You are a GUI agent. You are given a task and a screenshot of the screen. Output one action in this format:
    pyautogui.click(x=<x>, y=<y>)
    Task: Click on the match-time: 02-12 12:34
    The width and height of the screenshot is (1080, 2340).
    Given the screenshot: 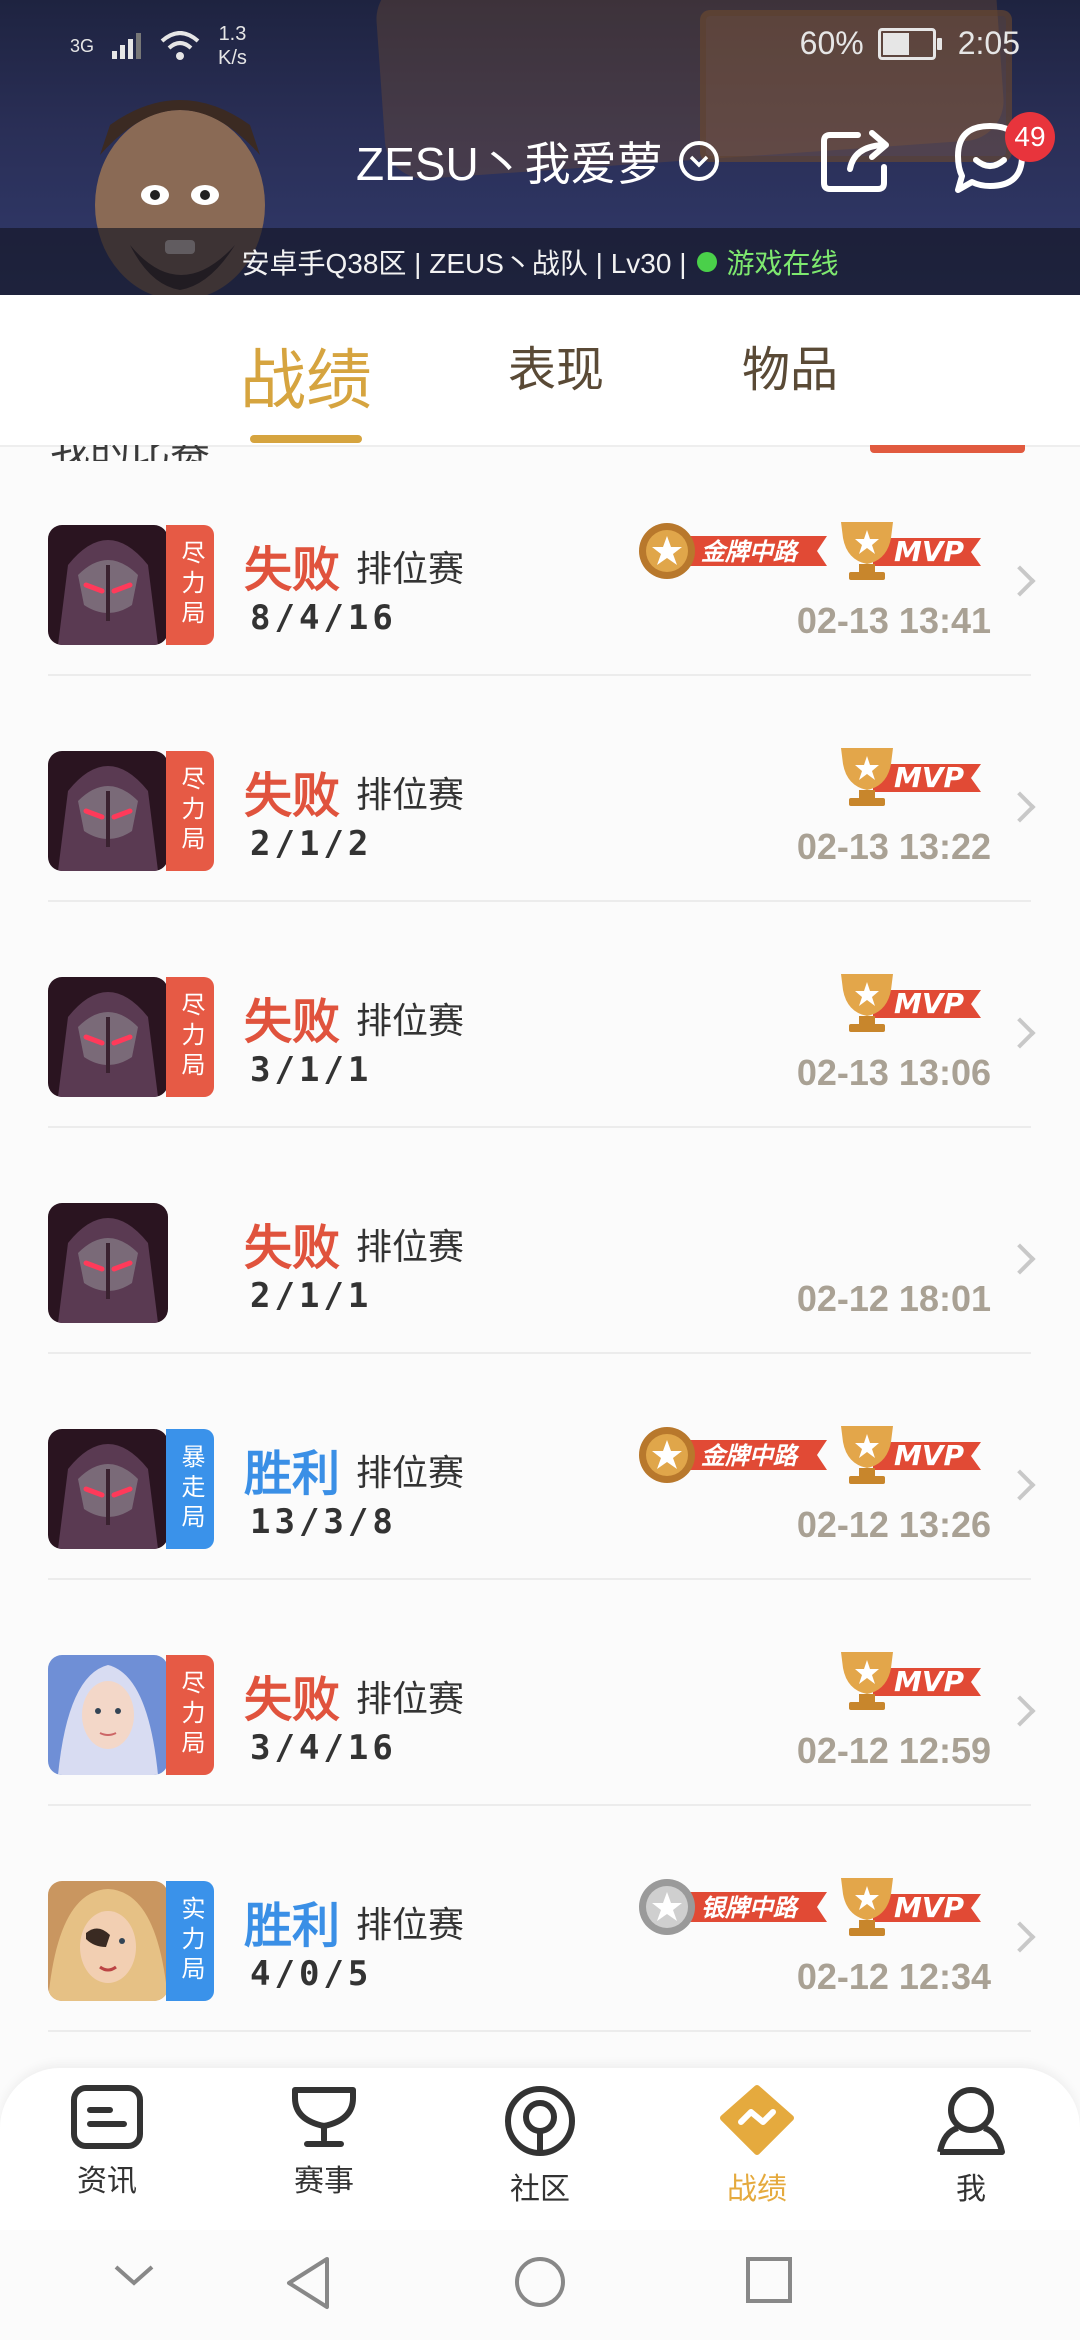 What is the action you would take?
    pyautogui.click(x=893, y=1976)
    